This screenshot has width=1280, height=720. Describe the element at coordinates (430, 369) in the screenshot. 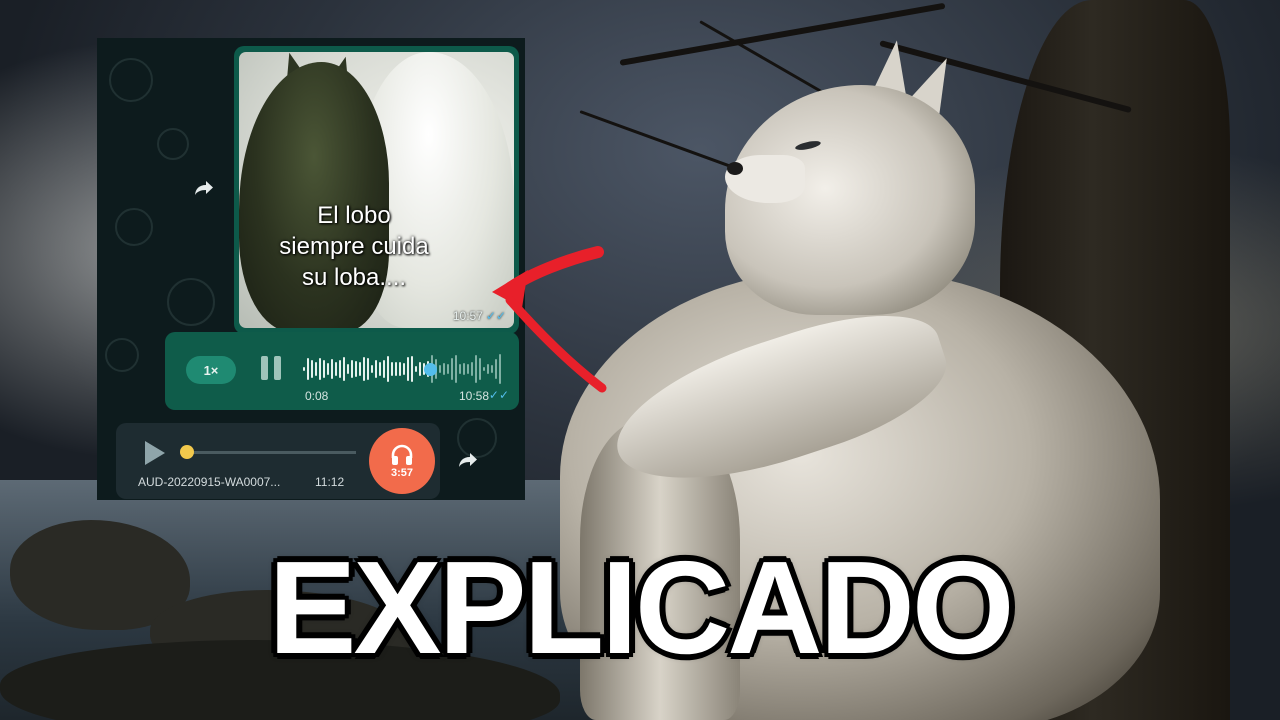

I see `waveform-scrubber` at that location.